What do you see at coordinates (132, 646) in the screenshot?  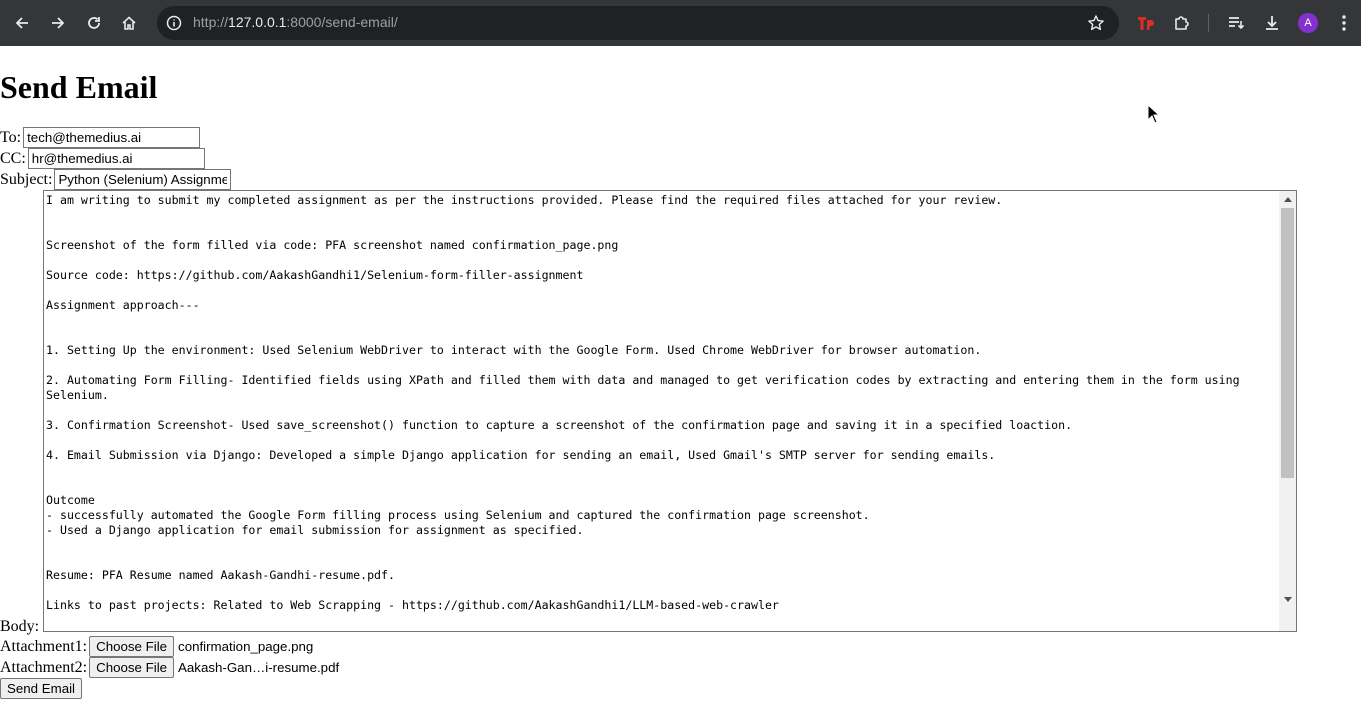 I see `attachment1-choose-file-button: Choose File` at bounding box center [132, 646].